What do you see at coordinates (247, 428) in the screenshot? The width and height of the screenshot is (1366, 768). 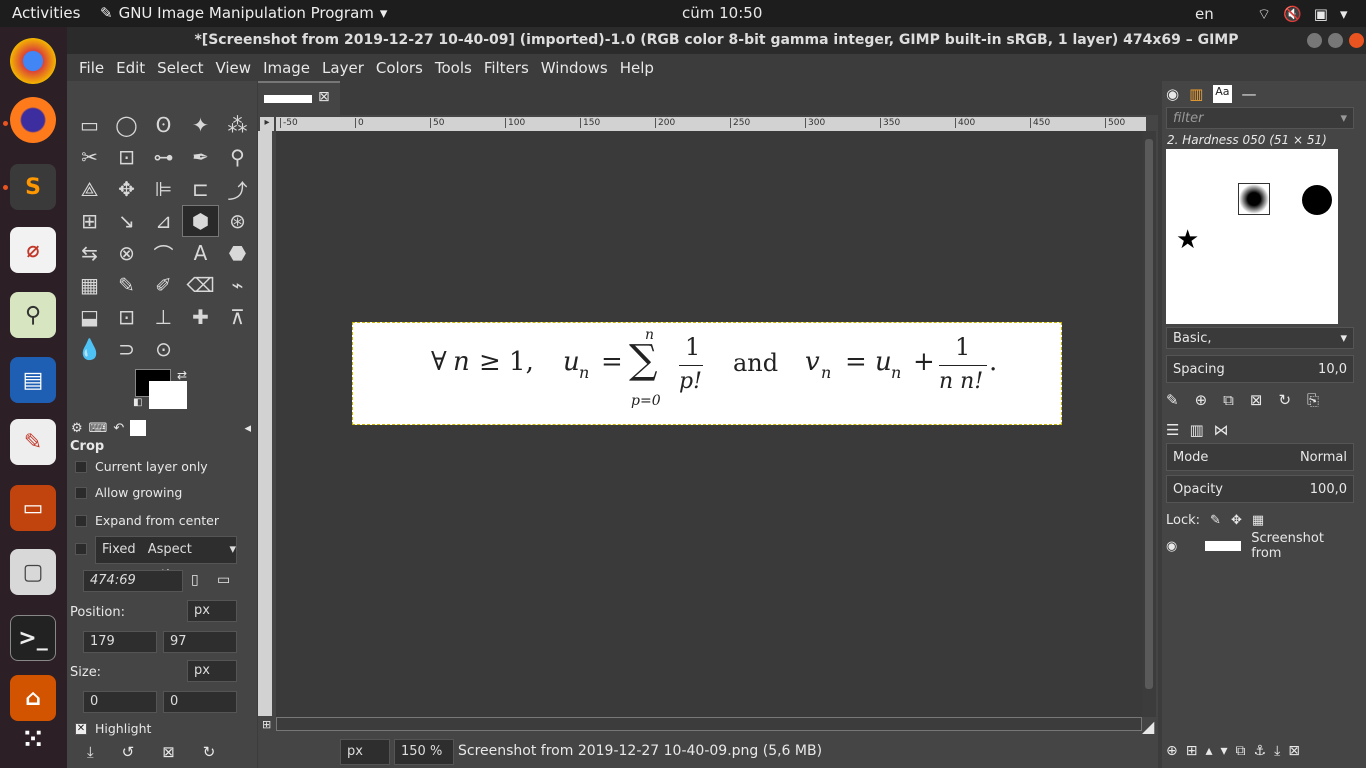 I see `configure-tab-icon: ◂` at bounding box center [247, 428].